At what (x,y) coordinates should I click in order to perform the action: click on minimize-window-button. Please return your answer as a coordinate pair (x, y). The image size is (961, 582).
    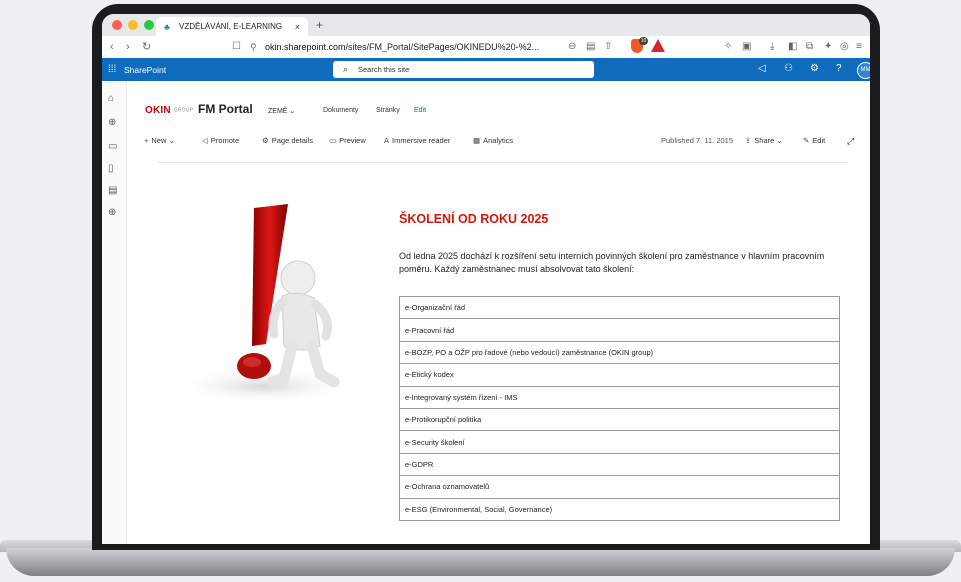
    Looking at the image, I should click on (133, 25).